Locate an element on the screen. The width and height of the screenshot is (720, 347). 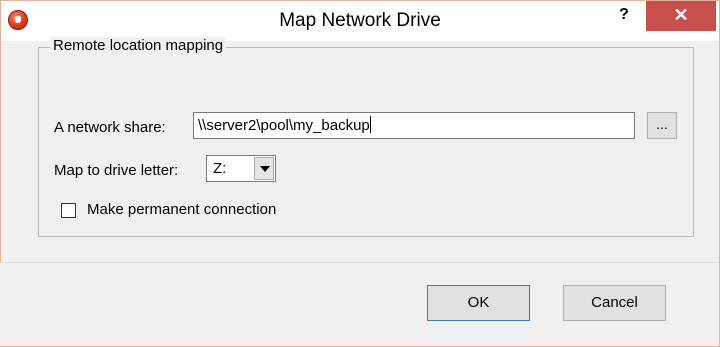
network-share-value: \\server2\pool\my_backup is located at coordinates (284, 125).